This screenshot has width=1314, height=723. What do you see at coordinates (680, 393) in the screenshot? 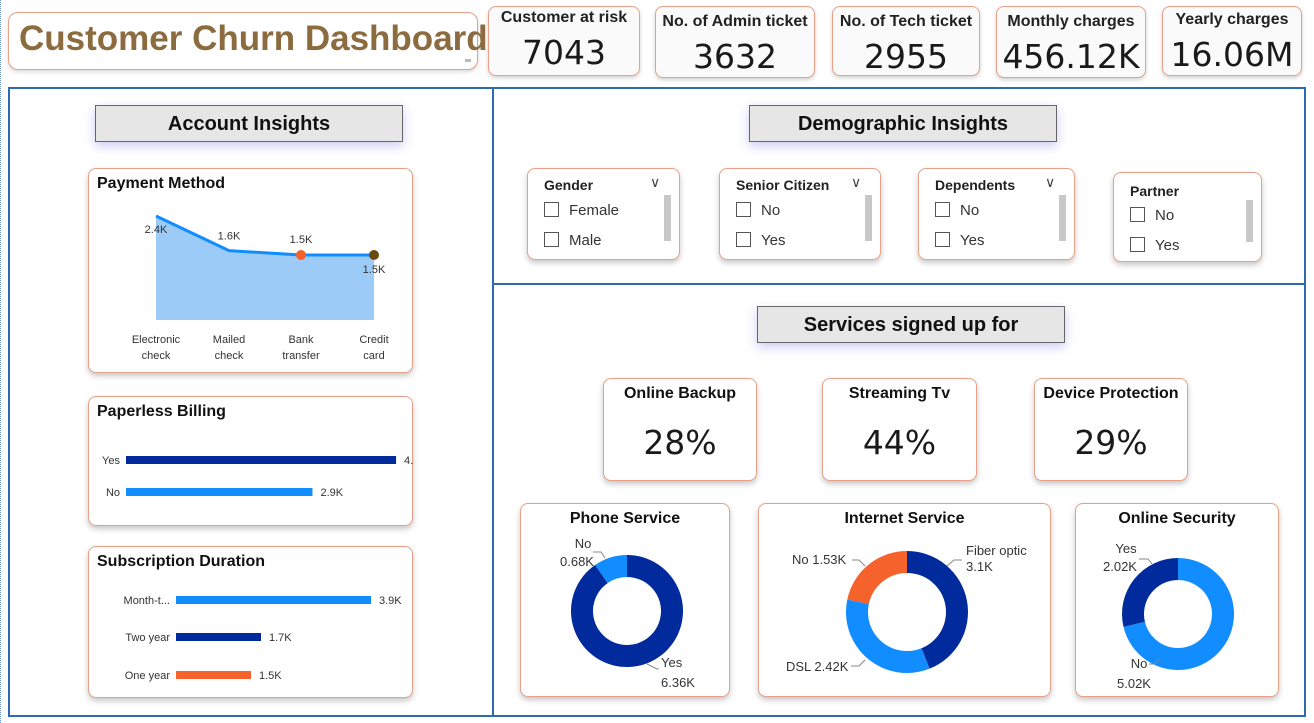
I see `card-label: Online Backup` at bounding box center [680, 393].